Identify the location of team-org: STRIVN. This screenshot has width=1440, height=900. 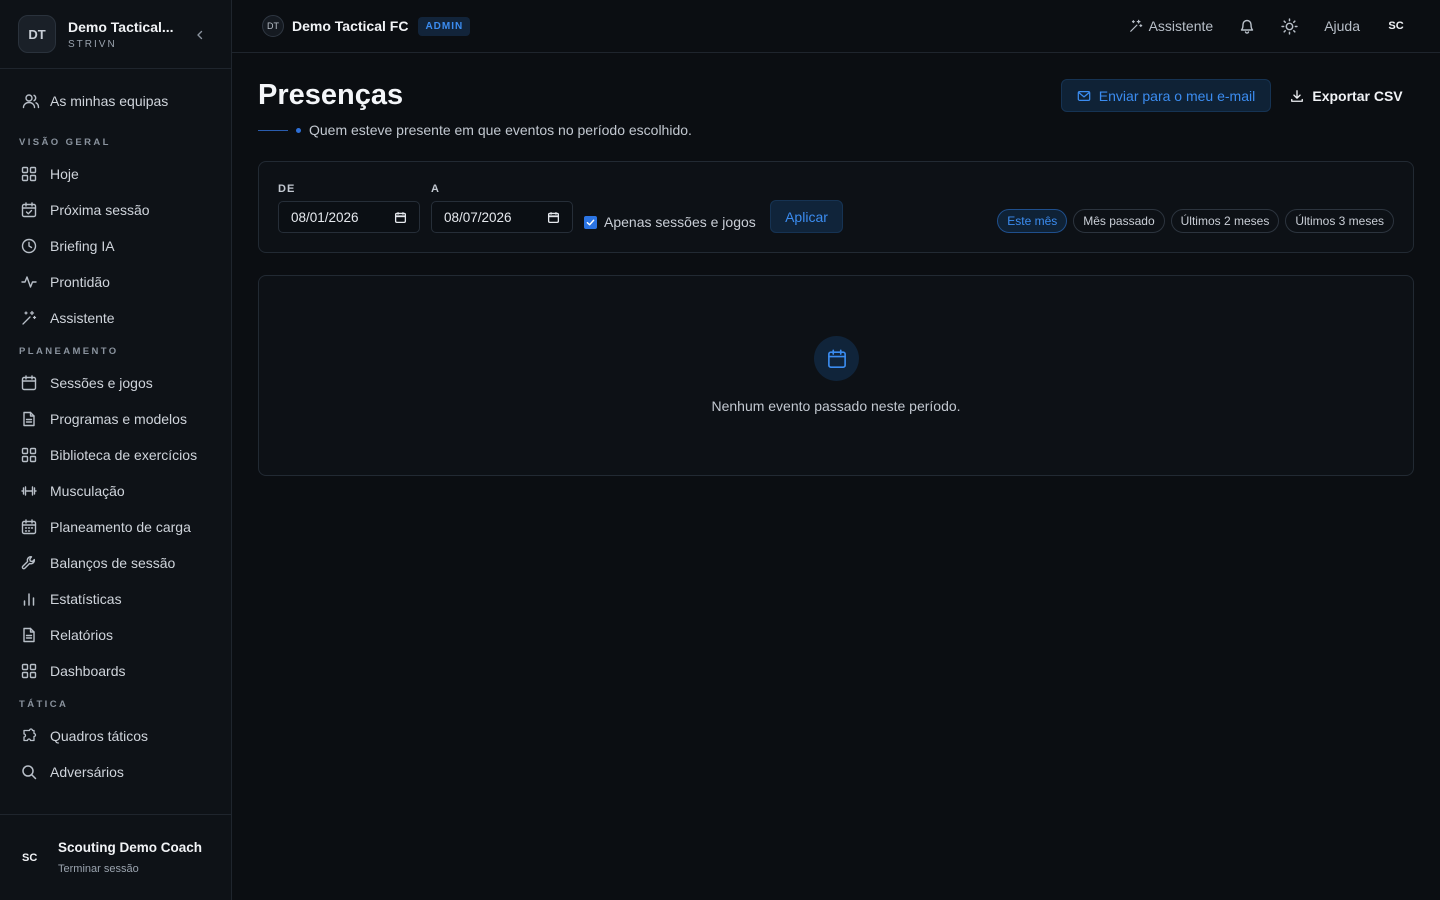
(92, 44).